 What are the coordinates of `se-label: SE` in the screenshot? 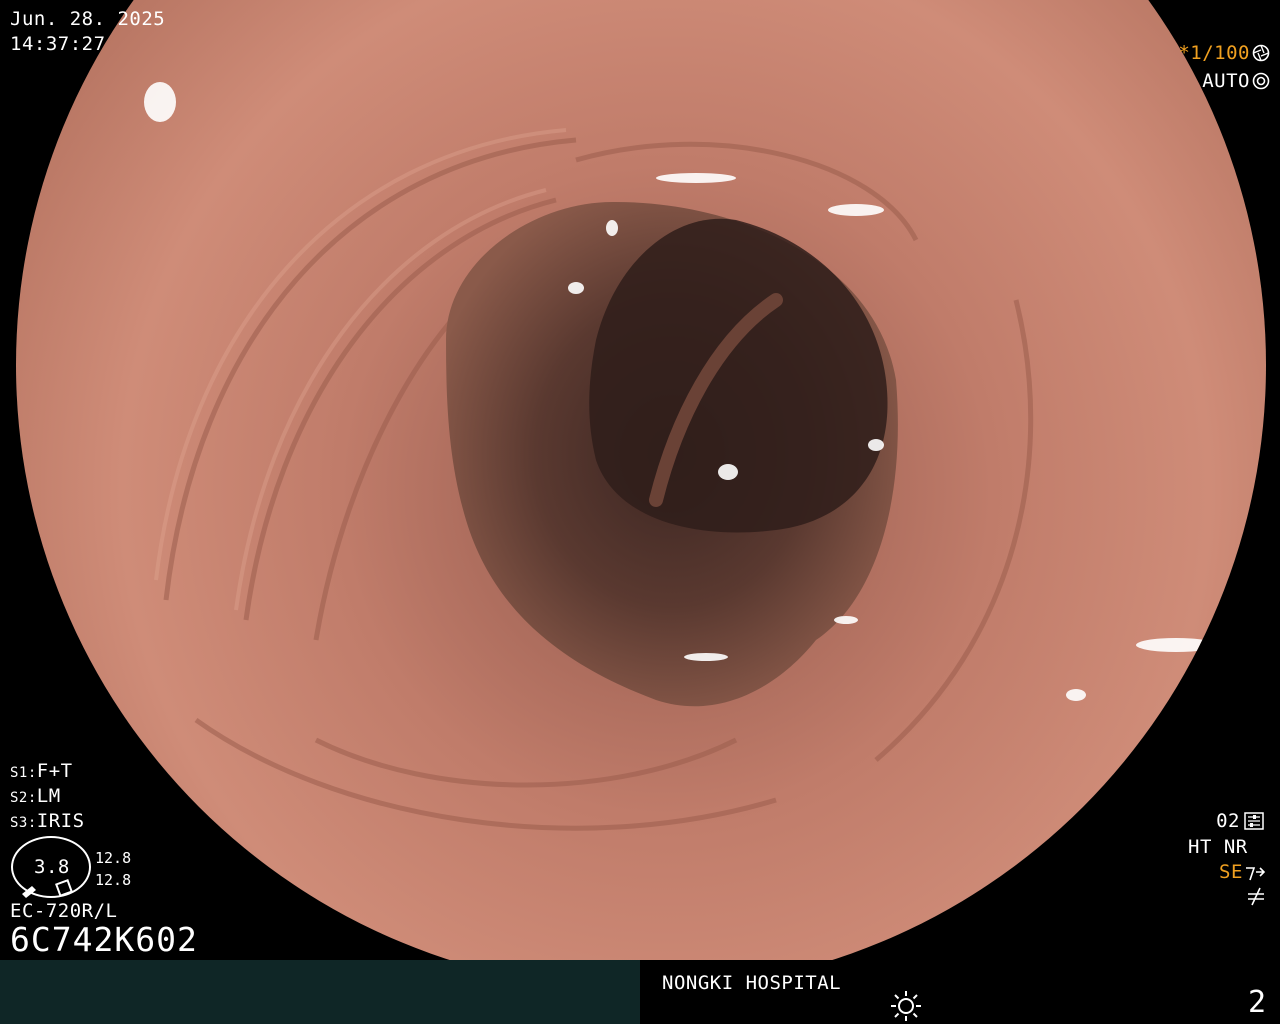 It's located at (1231, 872).